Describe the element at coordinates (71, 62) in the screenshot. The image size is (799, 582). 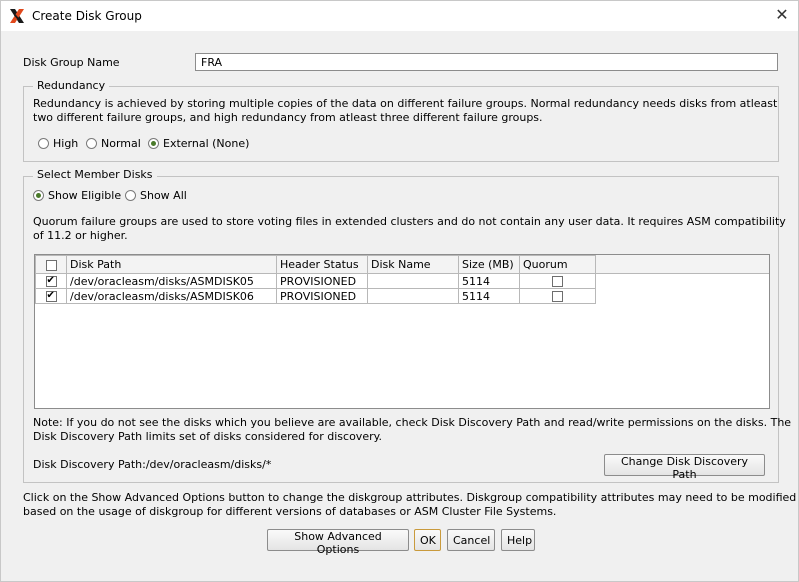
I see `disk-group-name-label: Disk Group Name` at that location.